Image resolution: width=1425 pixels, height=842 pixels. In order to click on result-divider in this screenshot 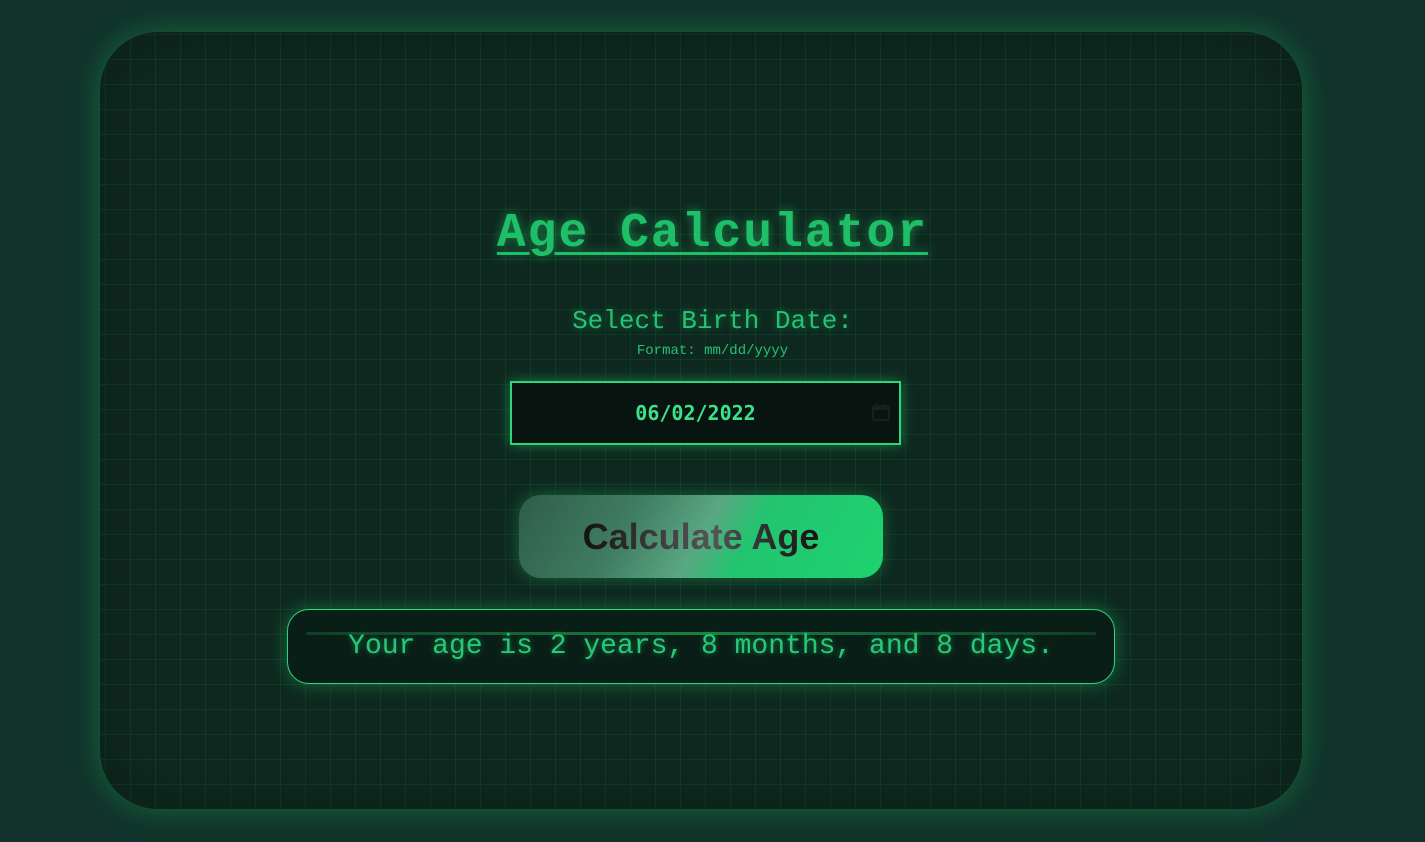, I will do `click(701, 633)`.